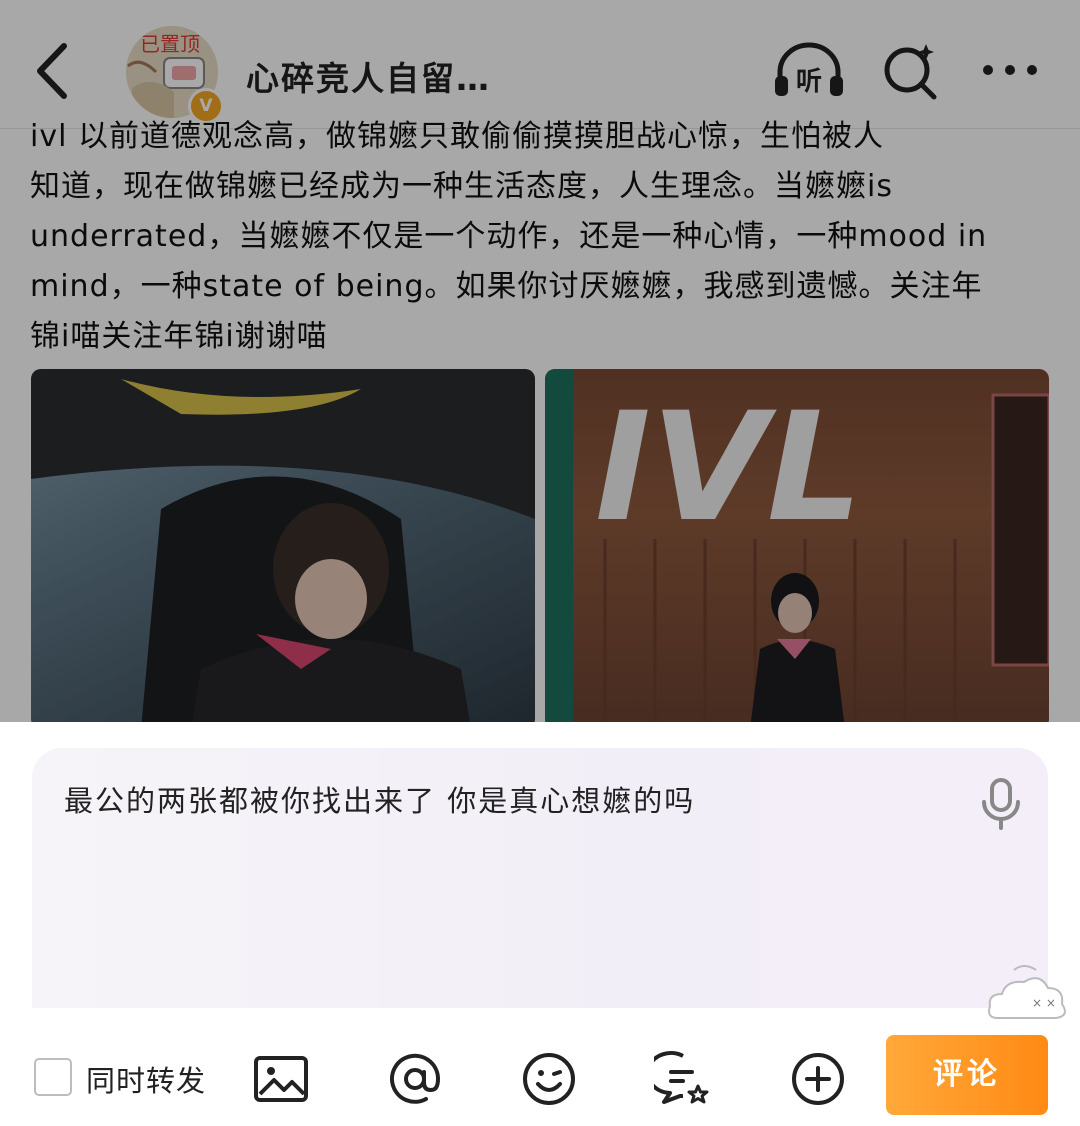 Image resolution: width=1080 pixels, height=1126 pixels. I want to click on comment-text: 最公的两张都被你找出来了 你是真心想嬷的吗, so click(379, 799).